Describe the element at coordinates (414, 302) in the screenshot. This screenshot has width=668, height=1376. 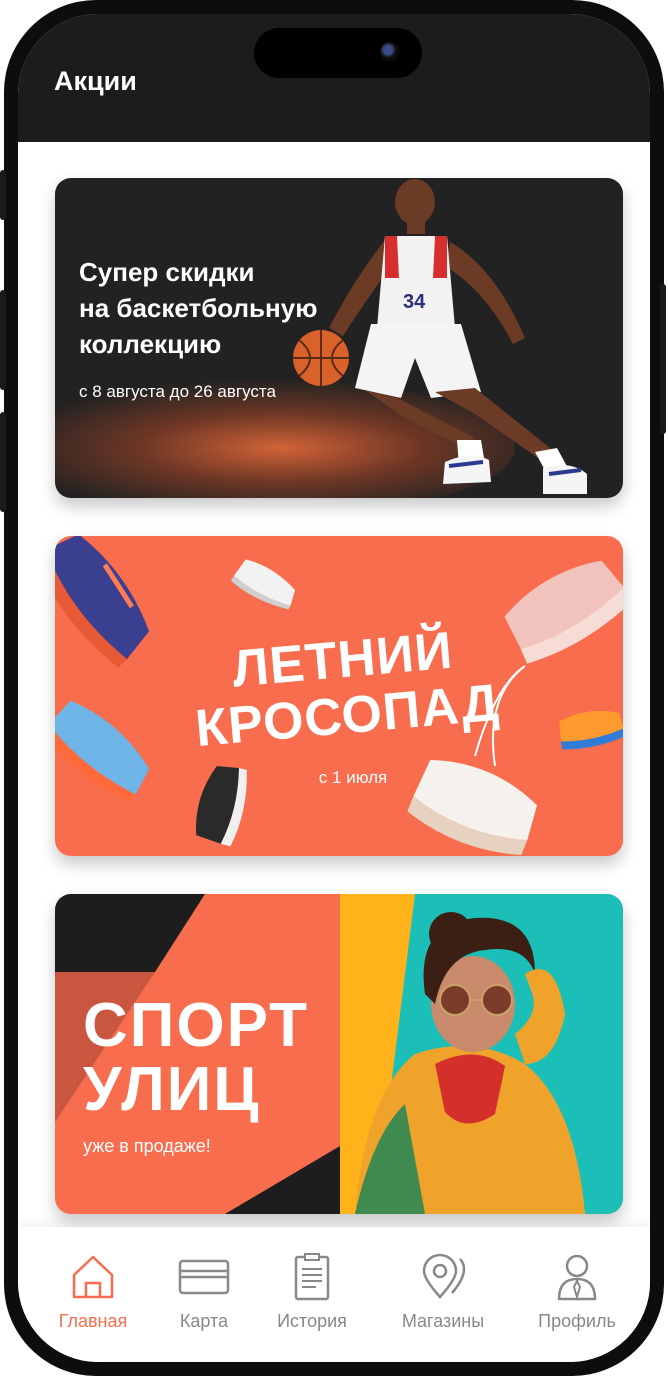
I see `svg-text: 34` at that location.